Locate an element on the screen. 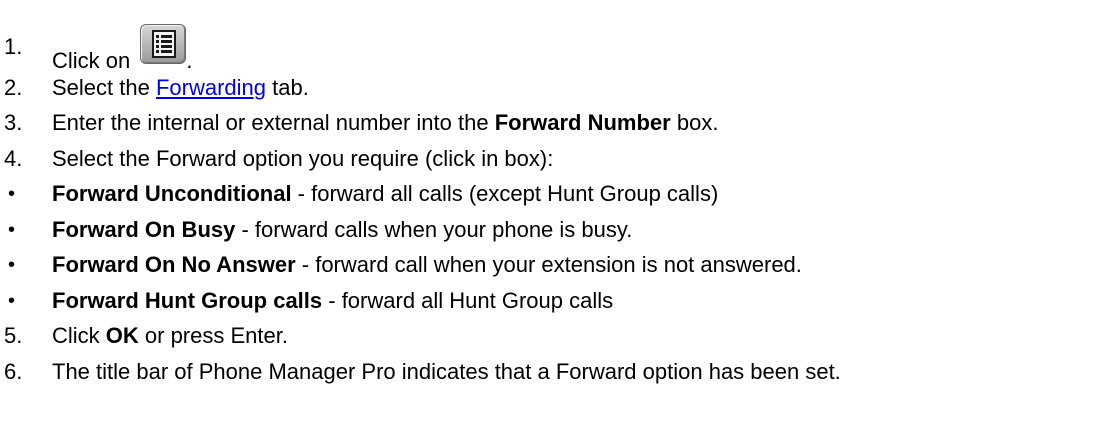  list-window-icon is located at coordinates (163, 44).